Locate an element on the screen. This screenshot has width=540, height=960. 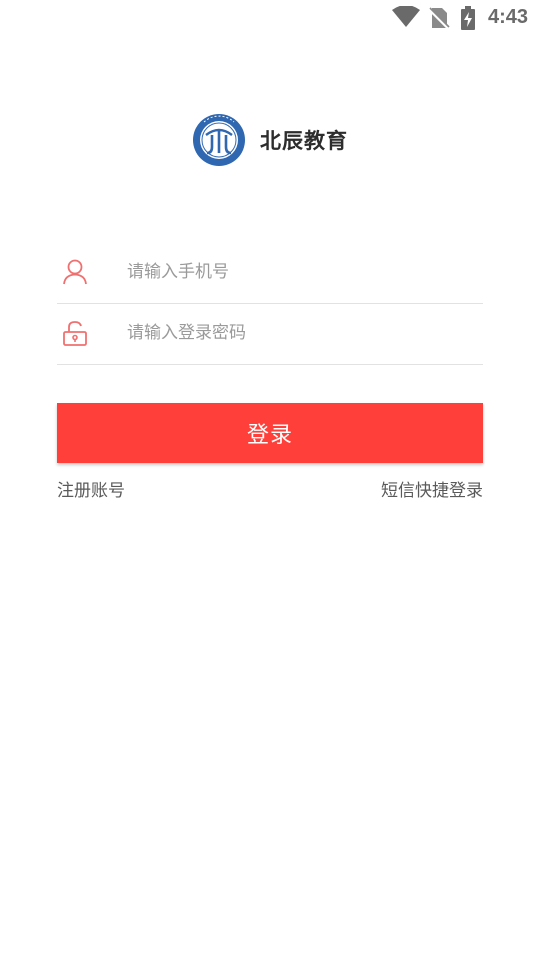
auxiliary-links: 注册账号 短信快捷登录 is located at coordinates (270, 488).